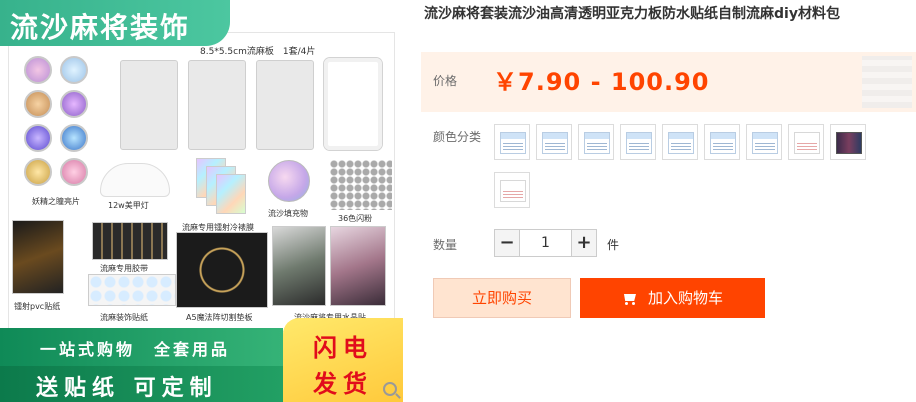  Describe the element at coordinates (445, 245) in the screenshot. I see `quantity-label: 数量` at that location.